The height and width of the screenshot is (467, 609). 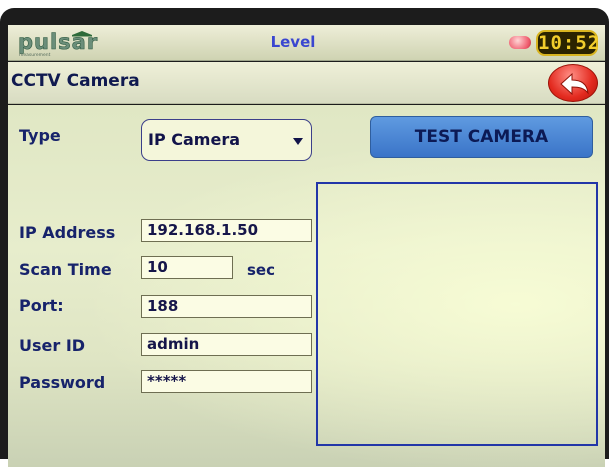 What do you see at coordinates (226, 381) in the screenshot?
I see `password-field: *****` at bounding box center [226, 381].